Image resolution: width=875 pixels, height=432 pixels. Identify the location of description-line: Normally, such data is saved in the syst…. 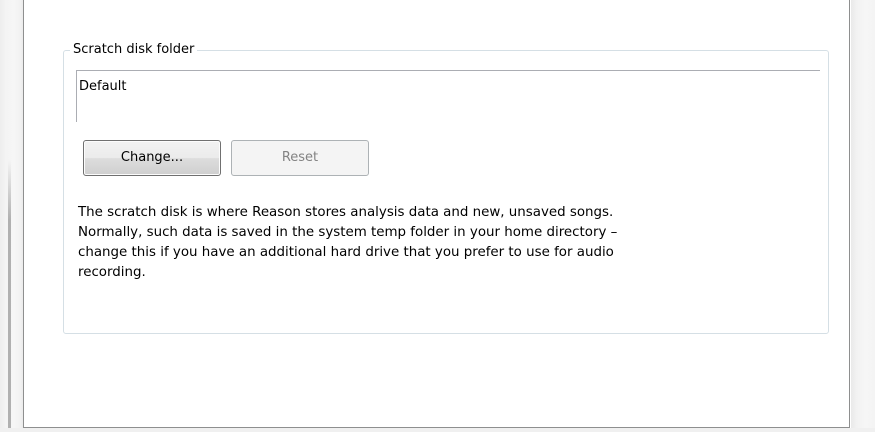
(348, 232).